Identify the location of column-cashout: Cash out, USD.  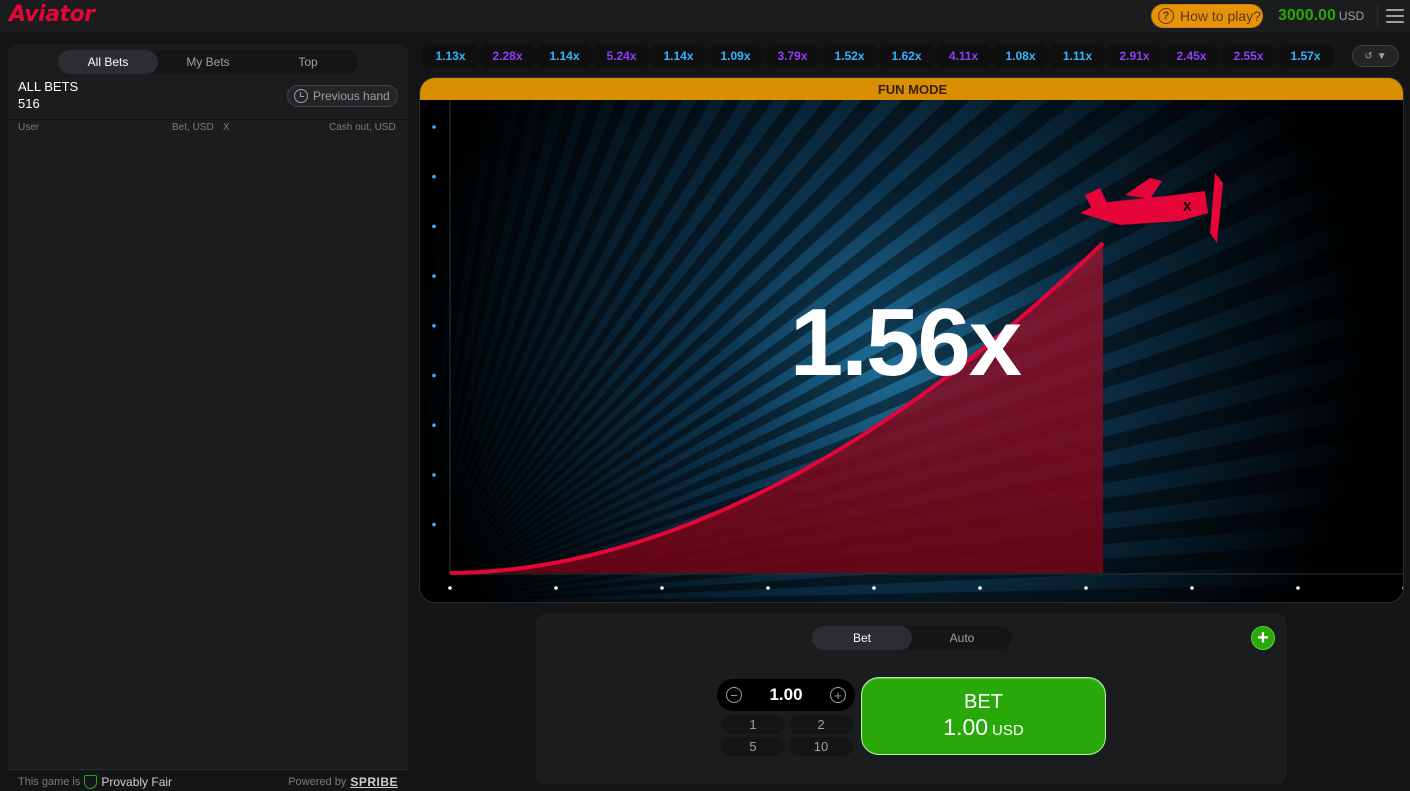
(362, 127).